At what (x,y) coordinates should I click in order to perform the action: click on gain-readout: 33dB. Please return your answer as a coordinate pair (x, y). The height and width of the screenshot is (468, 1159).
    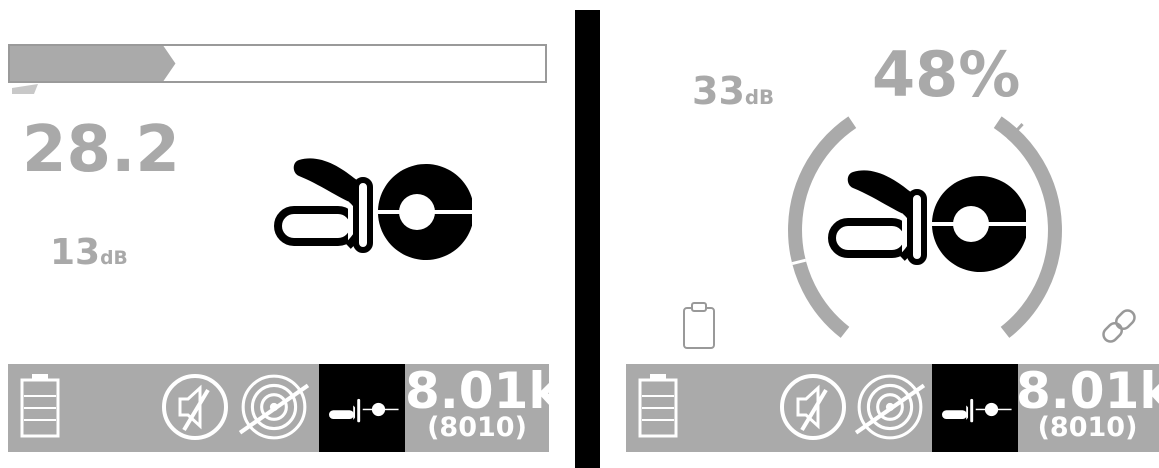
    Looking at the image, I should click on (733, 91).